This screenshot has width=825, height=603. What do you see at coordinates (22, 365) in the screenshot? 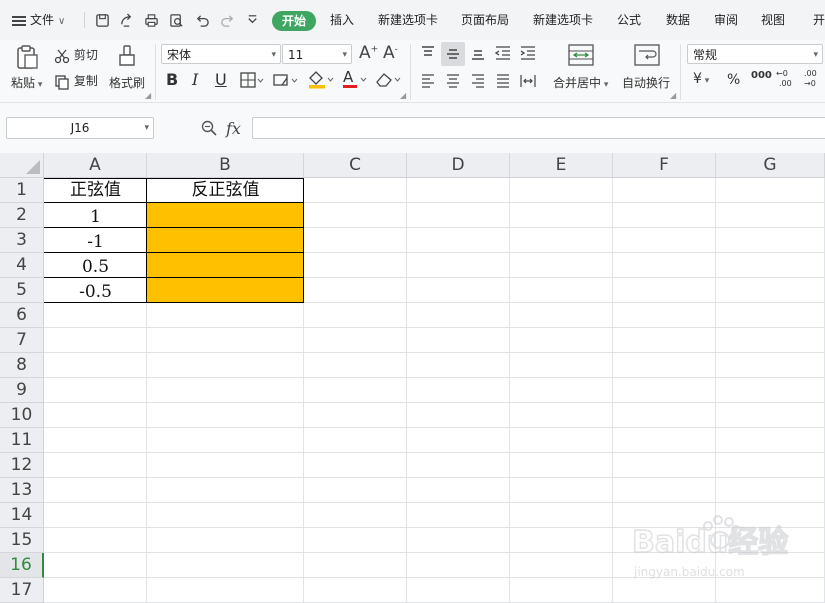
I see `row-header-8: 8` at bounding box center [22, 365].